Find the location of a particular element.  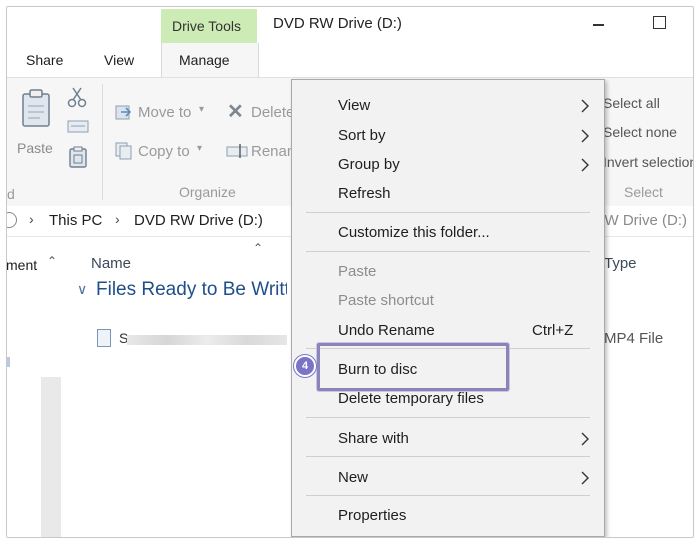

file-type: MP4 File is located at coordinates (634, 338).